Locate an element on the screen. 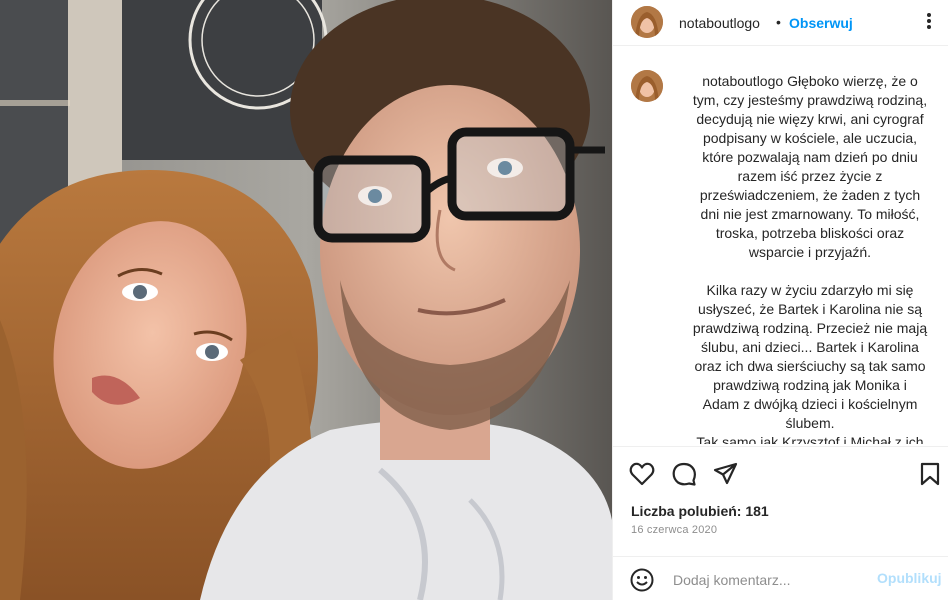 The width and height of the screenshot is (948, 600). follow-button: Obserwuj is located at coordinates (821, 23).